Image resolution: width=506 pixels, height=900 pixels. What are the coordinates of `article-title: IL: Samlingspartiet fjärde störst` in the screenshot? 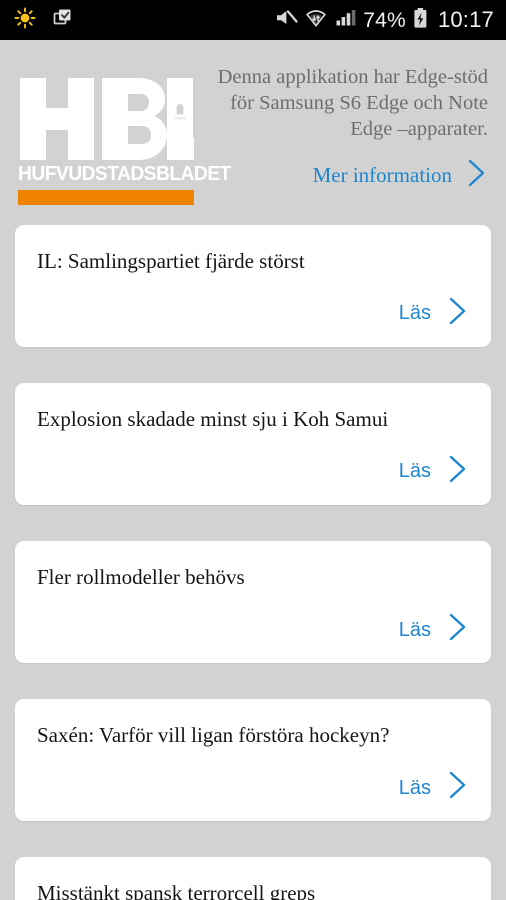 It's located at (171, 260).